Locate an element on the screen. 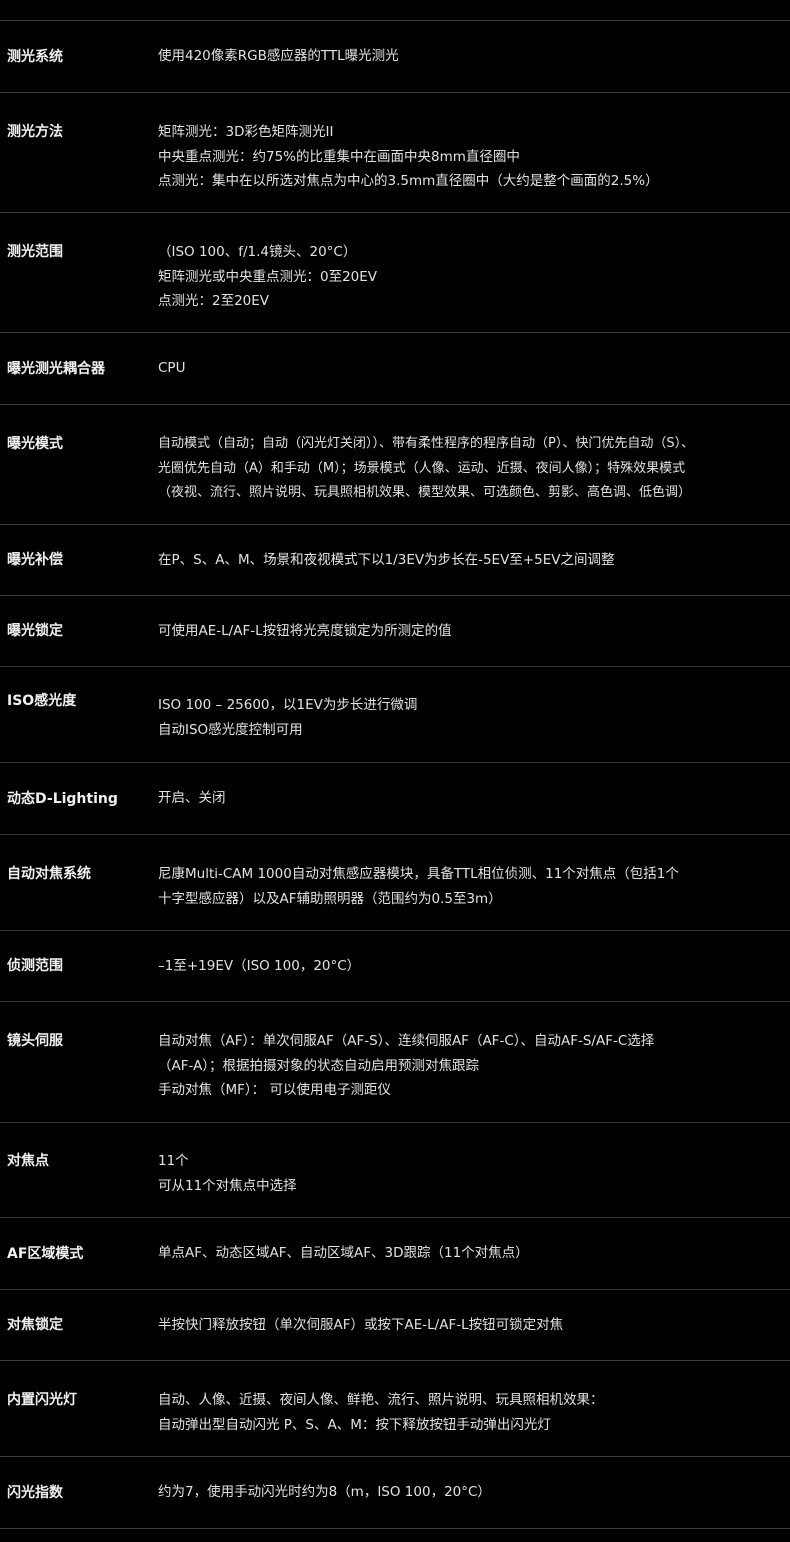  spec-line: ISO 100 – 25600，以1EV为步长进行微调 is located at coordinates (288, 705).